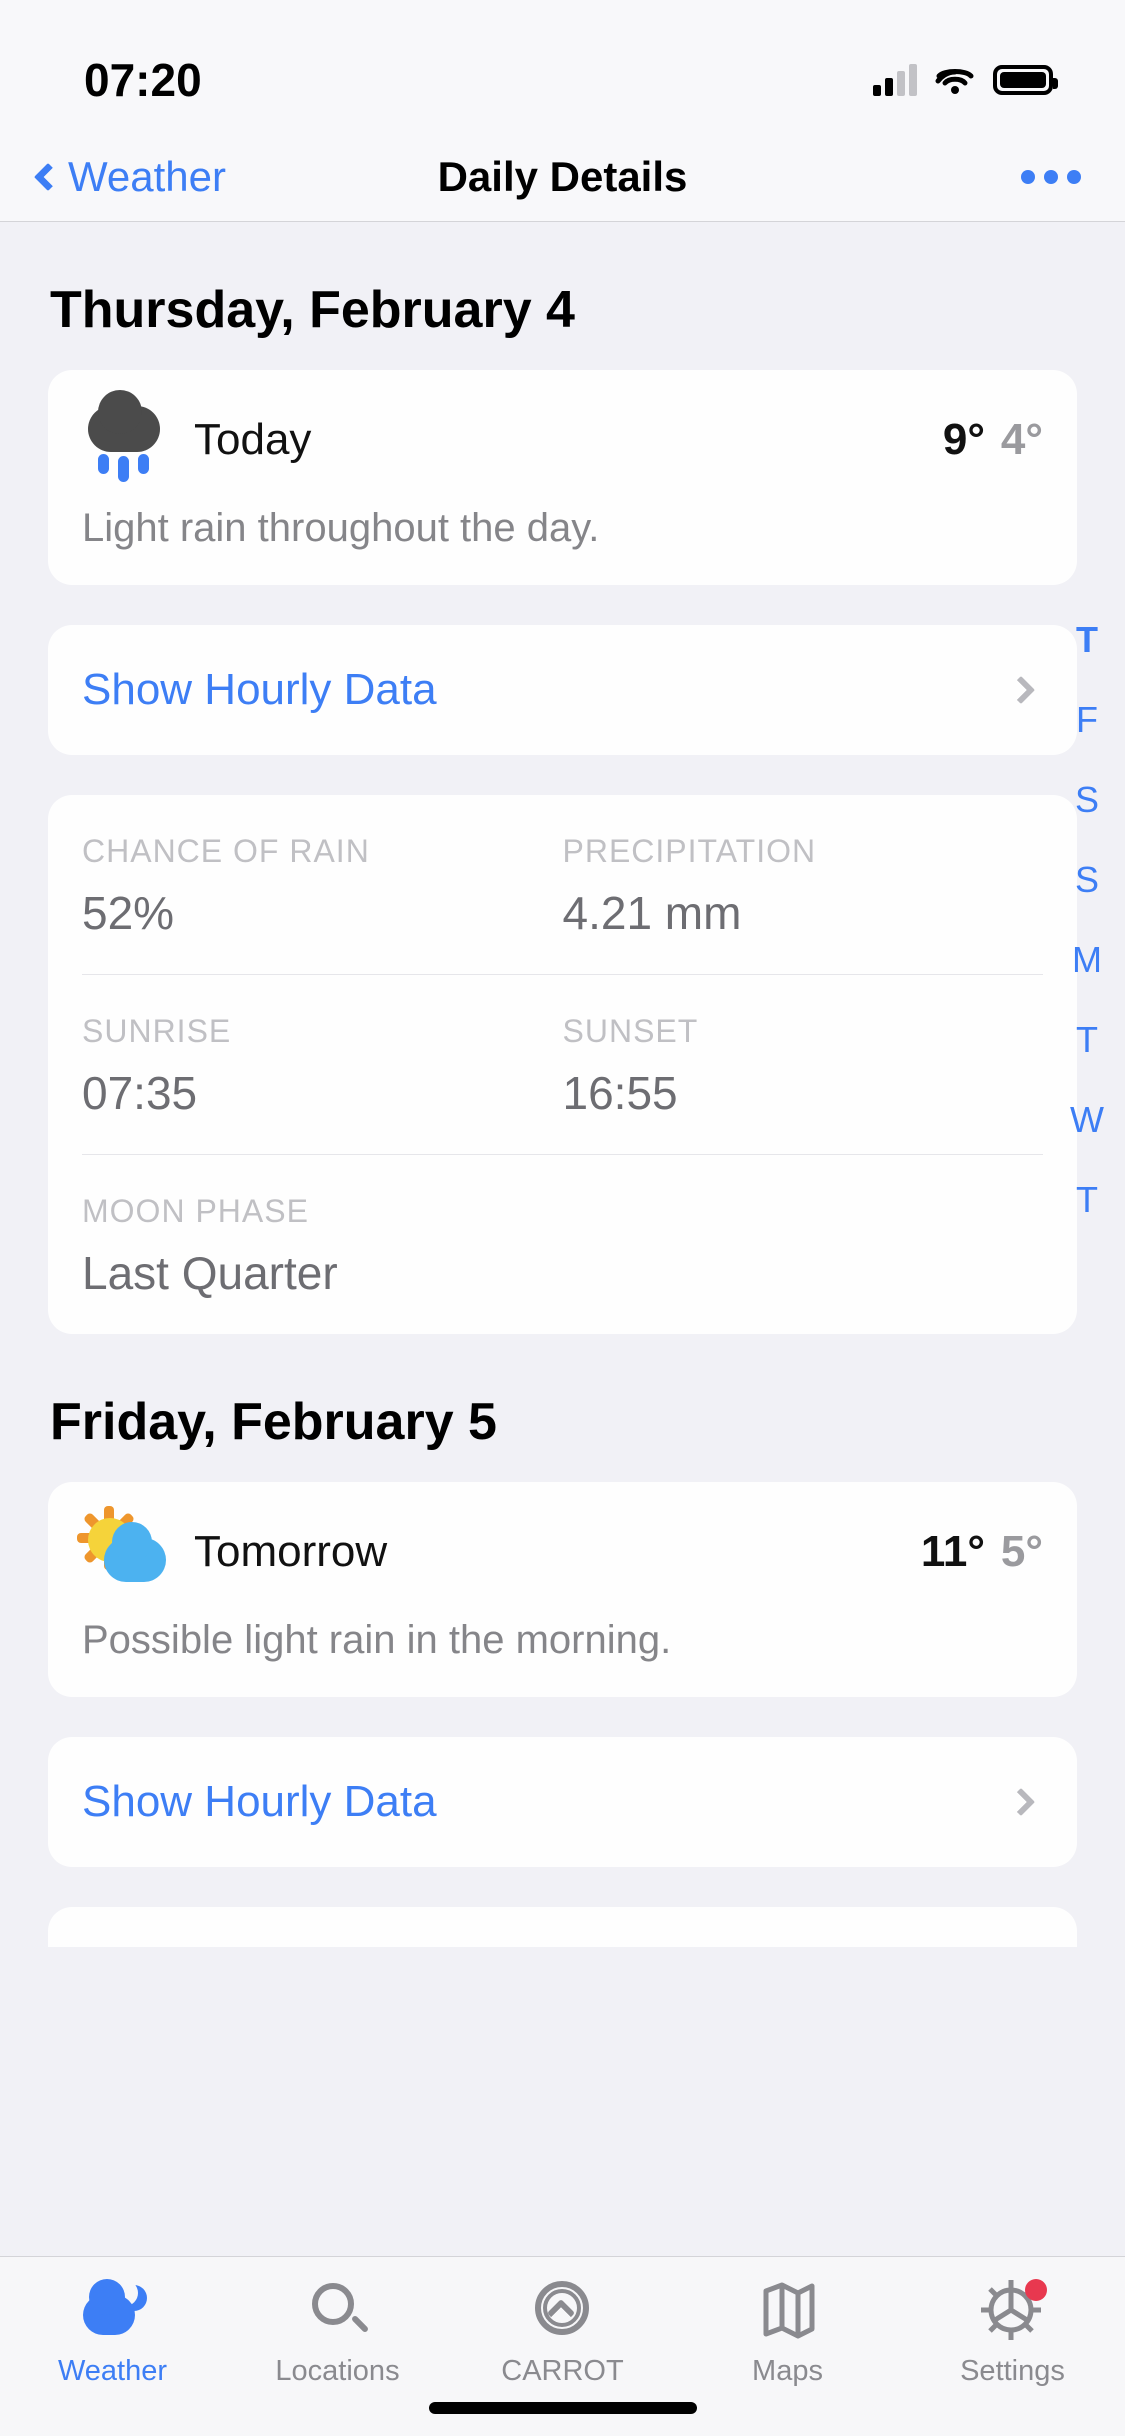 Image resolution: width=1125 pixels, height=2436 pixels. Describe the element at coordinates (1087, 960) in the screenshot. I see `day-index-item: M` at that location.